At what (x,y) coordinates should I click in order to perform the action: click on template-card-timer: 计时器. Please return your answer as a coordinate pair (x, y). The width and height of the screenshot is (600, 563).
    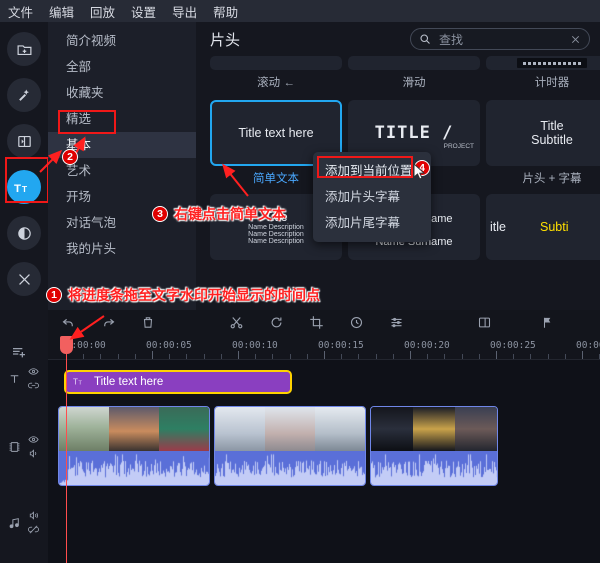
    Looking at the image, I should click on (543, 73).